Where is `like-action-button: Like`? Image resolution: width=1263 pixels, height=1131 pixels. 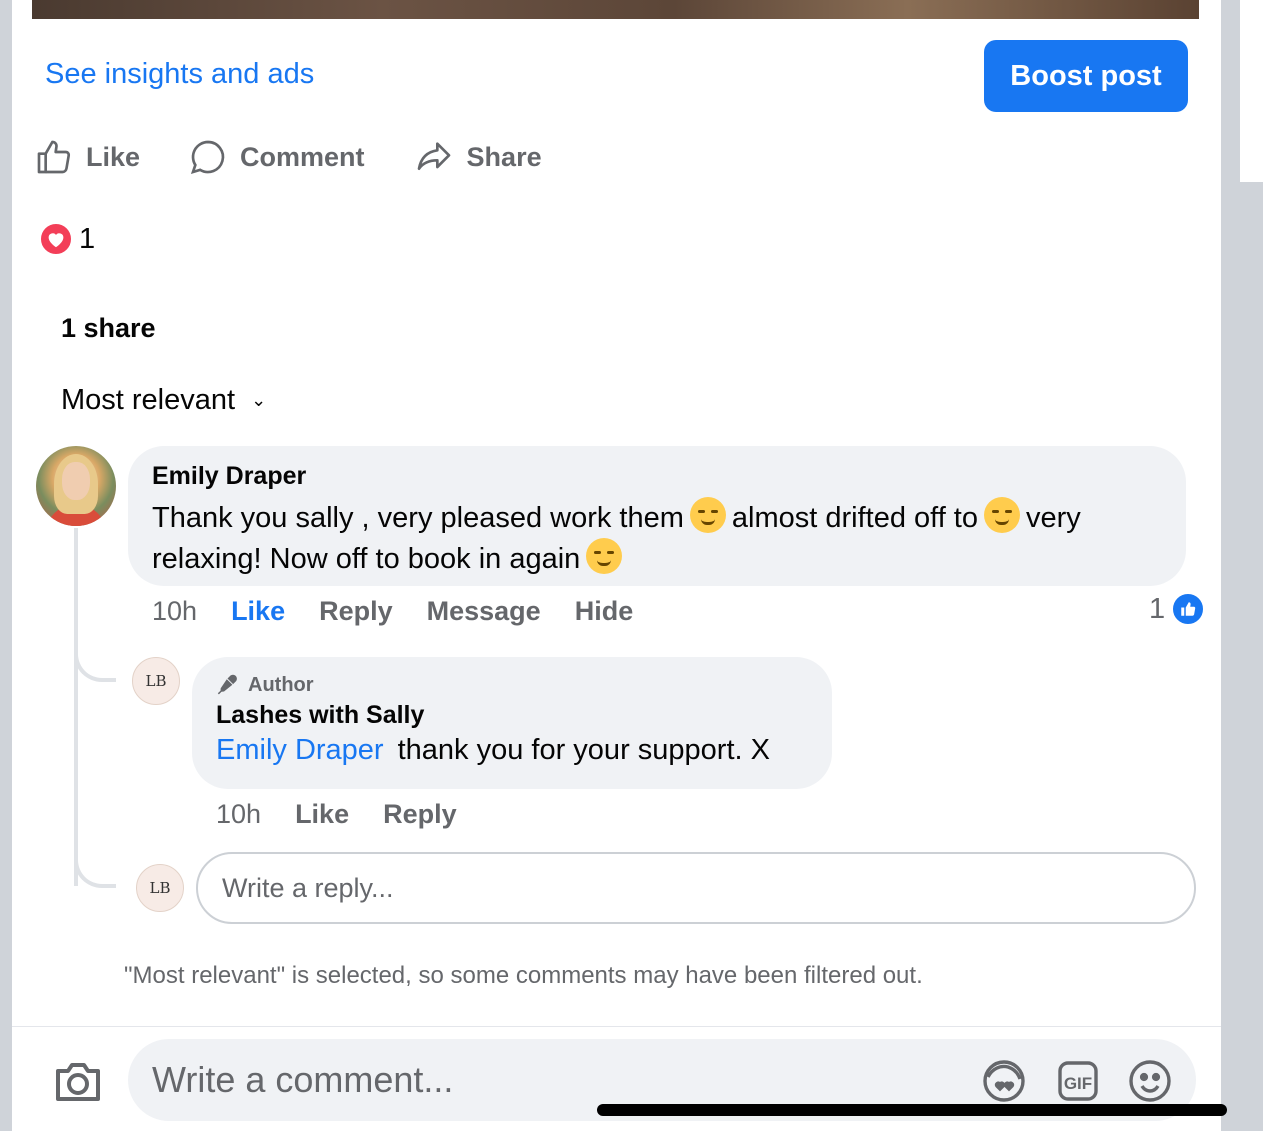 like-action-button: Like is located at coordinates (87, 157).